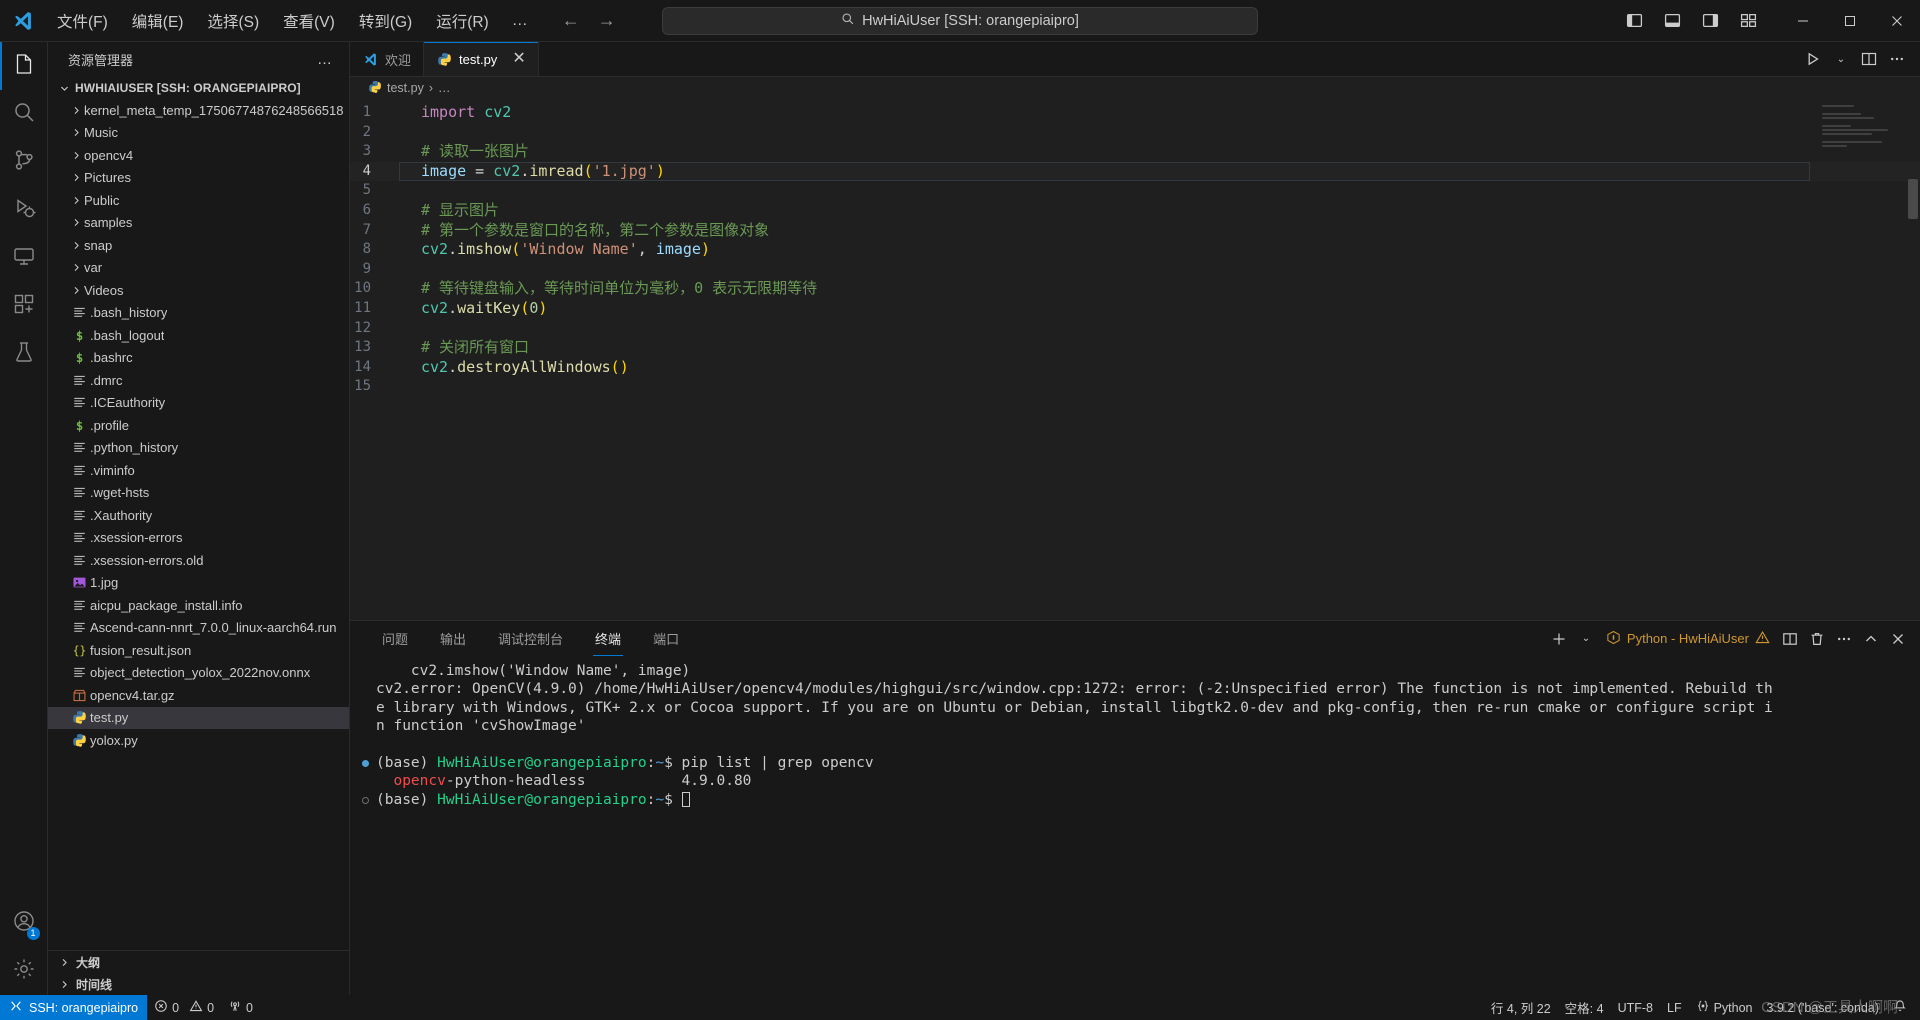 Image resolution: width=1920 pixels, height=1020 pixels. I want to click on tree-file-row: .viminfo, so click(198, 470).